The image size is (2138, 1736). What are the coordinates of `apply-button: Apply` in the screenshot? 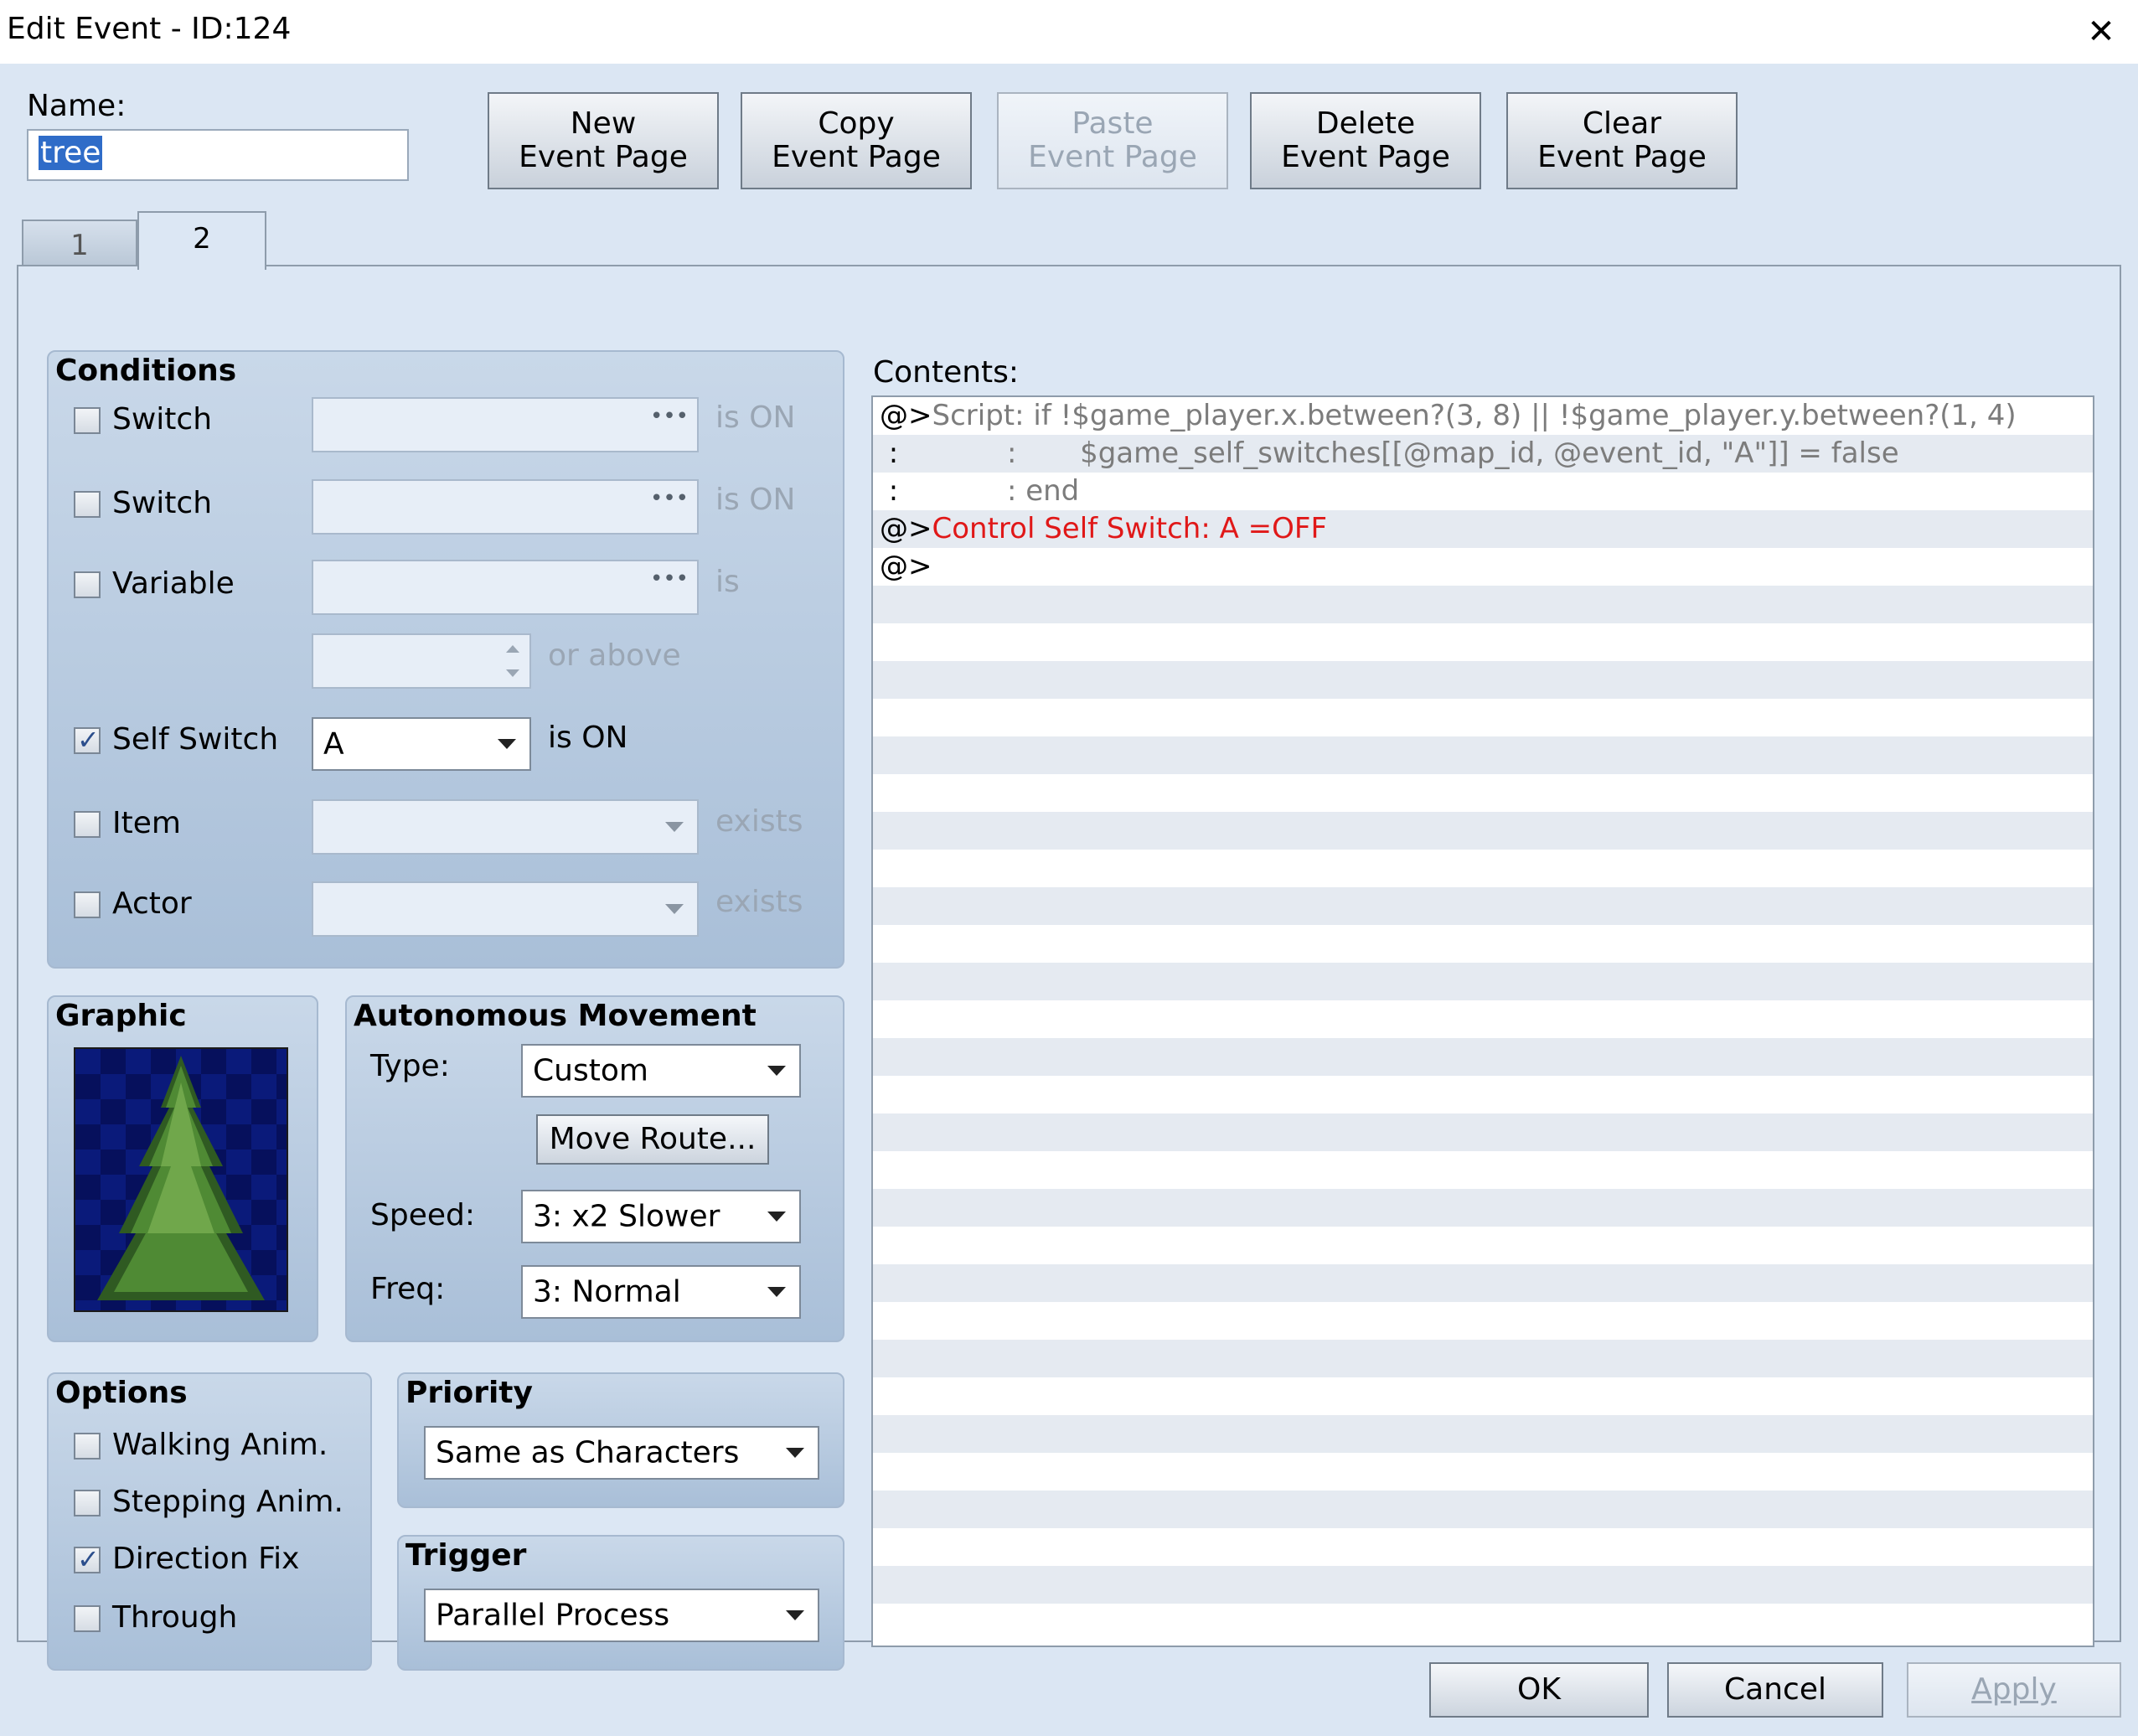 It's located at (2014, 1690).